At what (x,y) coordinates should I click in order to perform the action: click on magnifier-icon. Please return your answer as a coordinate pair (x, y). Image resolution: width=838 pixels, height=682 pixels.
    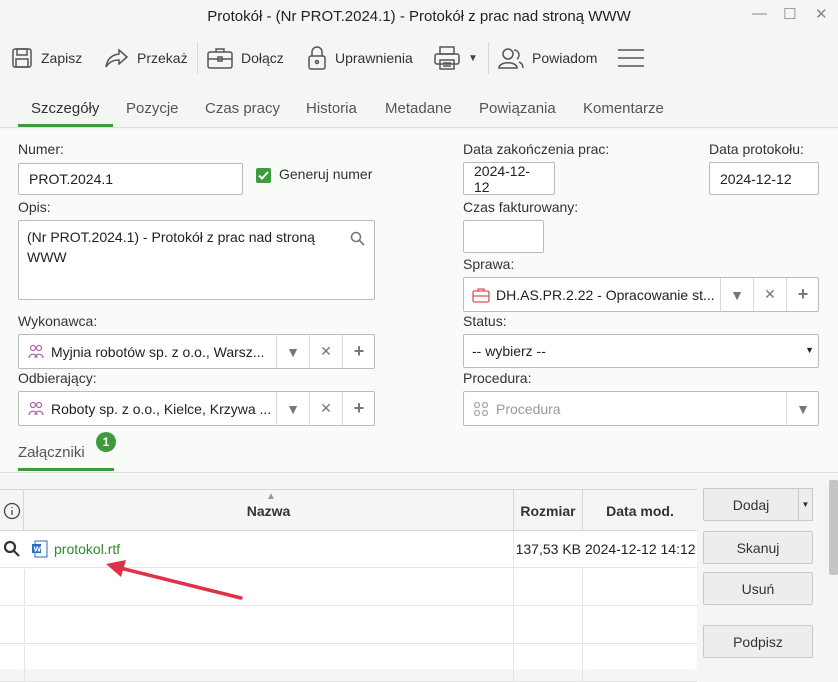
    Looking at the image, I should click on (12, 549).